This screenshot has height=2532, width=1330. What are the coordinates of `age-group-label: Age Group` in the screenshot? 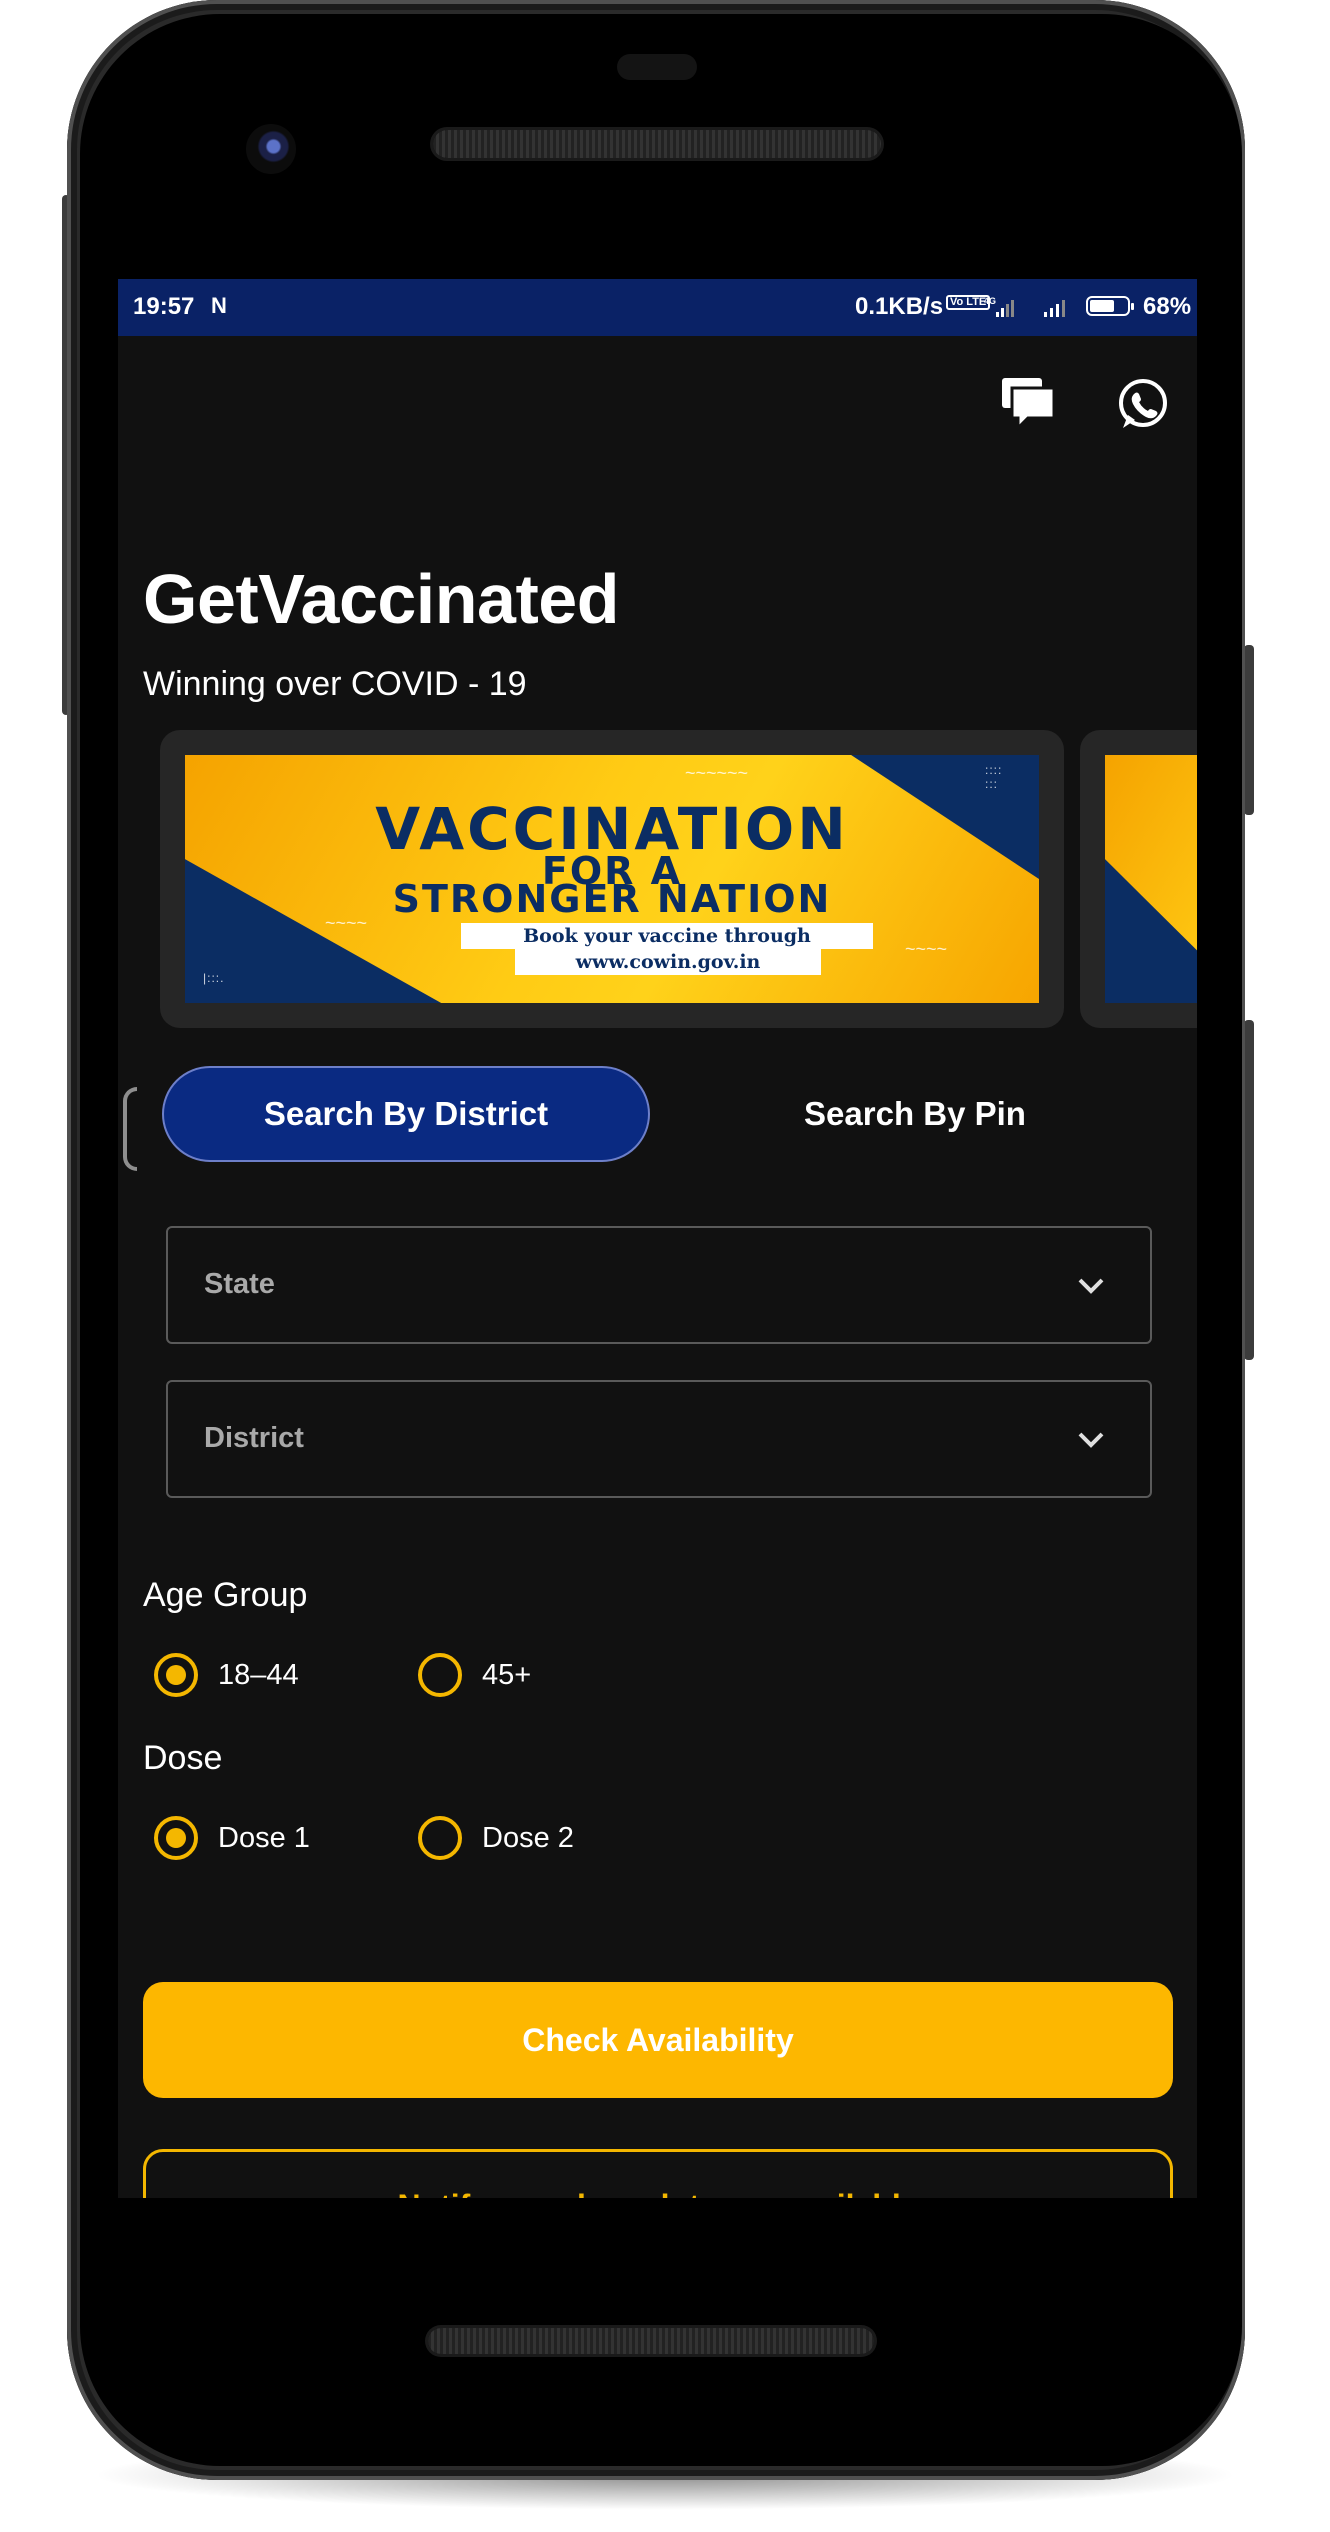 It's located at (225, 1595).